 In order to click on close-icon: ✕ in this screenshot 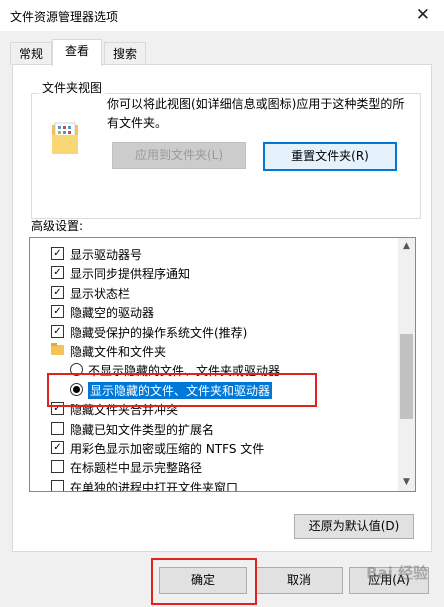, I will do `click(423, 15)`.